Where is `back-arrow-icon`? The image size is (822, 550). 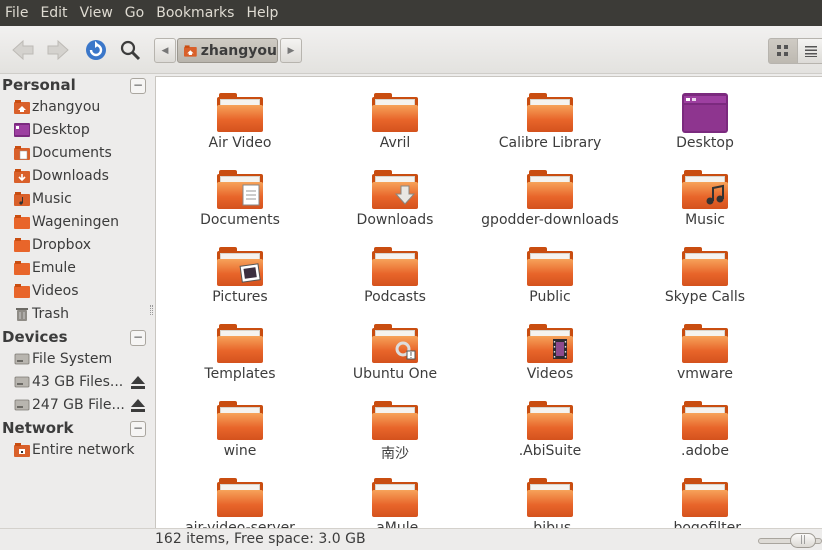
back-arrow-icon is located at coordinates (23, 50).